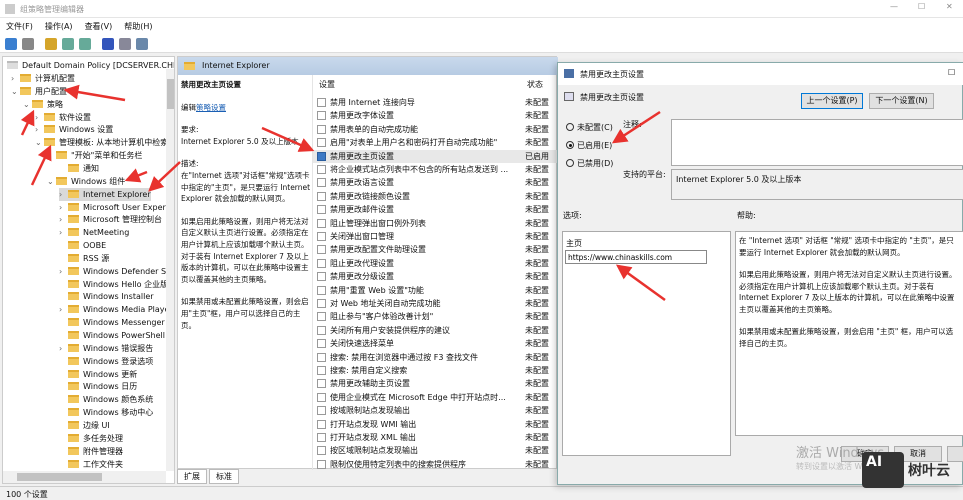 The height and width of the screenshot is (500, 963). Describe the element at coordinates (63, 117) in the screenshot. I see `tree-node: › 软件设置` at that location.